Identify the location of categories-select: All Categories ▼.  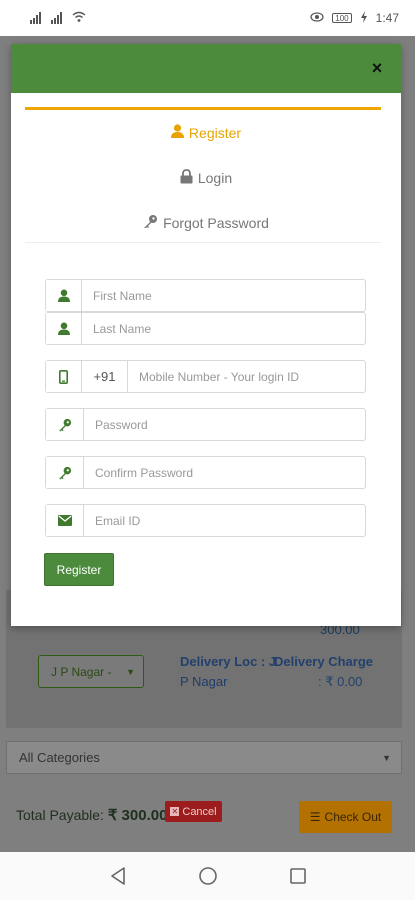
(204, 757).